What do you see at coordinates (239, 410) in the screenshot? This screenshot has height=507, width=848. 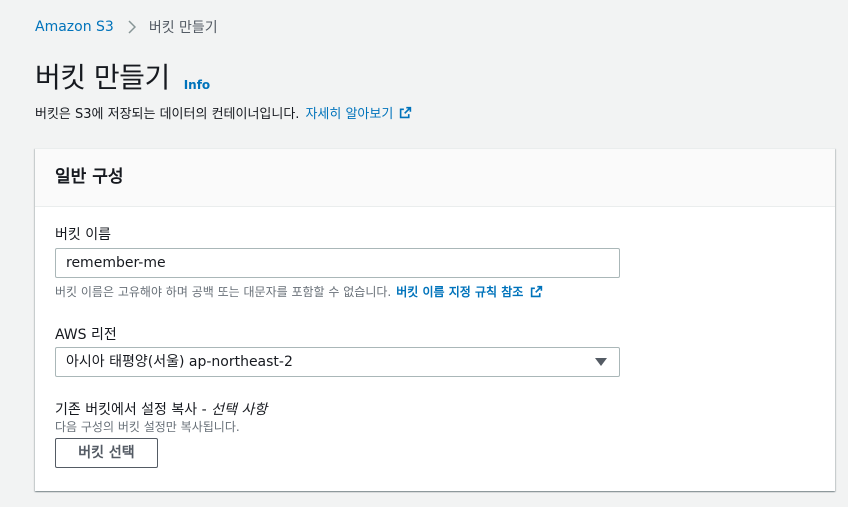 I see `optional-tag: 선택 사항` at bounding box center [239, 410].